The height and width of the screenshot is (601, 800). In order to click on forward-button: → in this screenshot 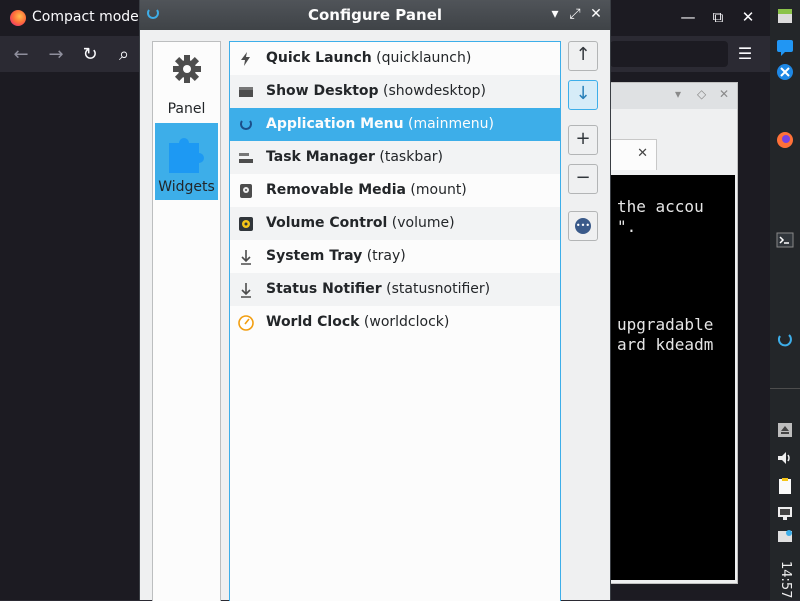, I will do `click(56, 54)`.